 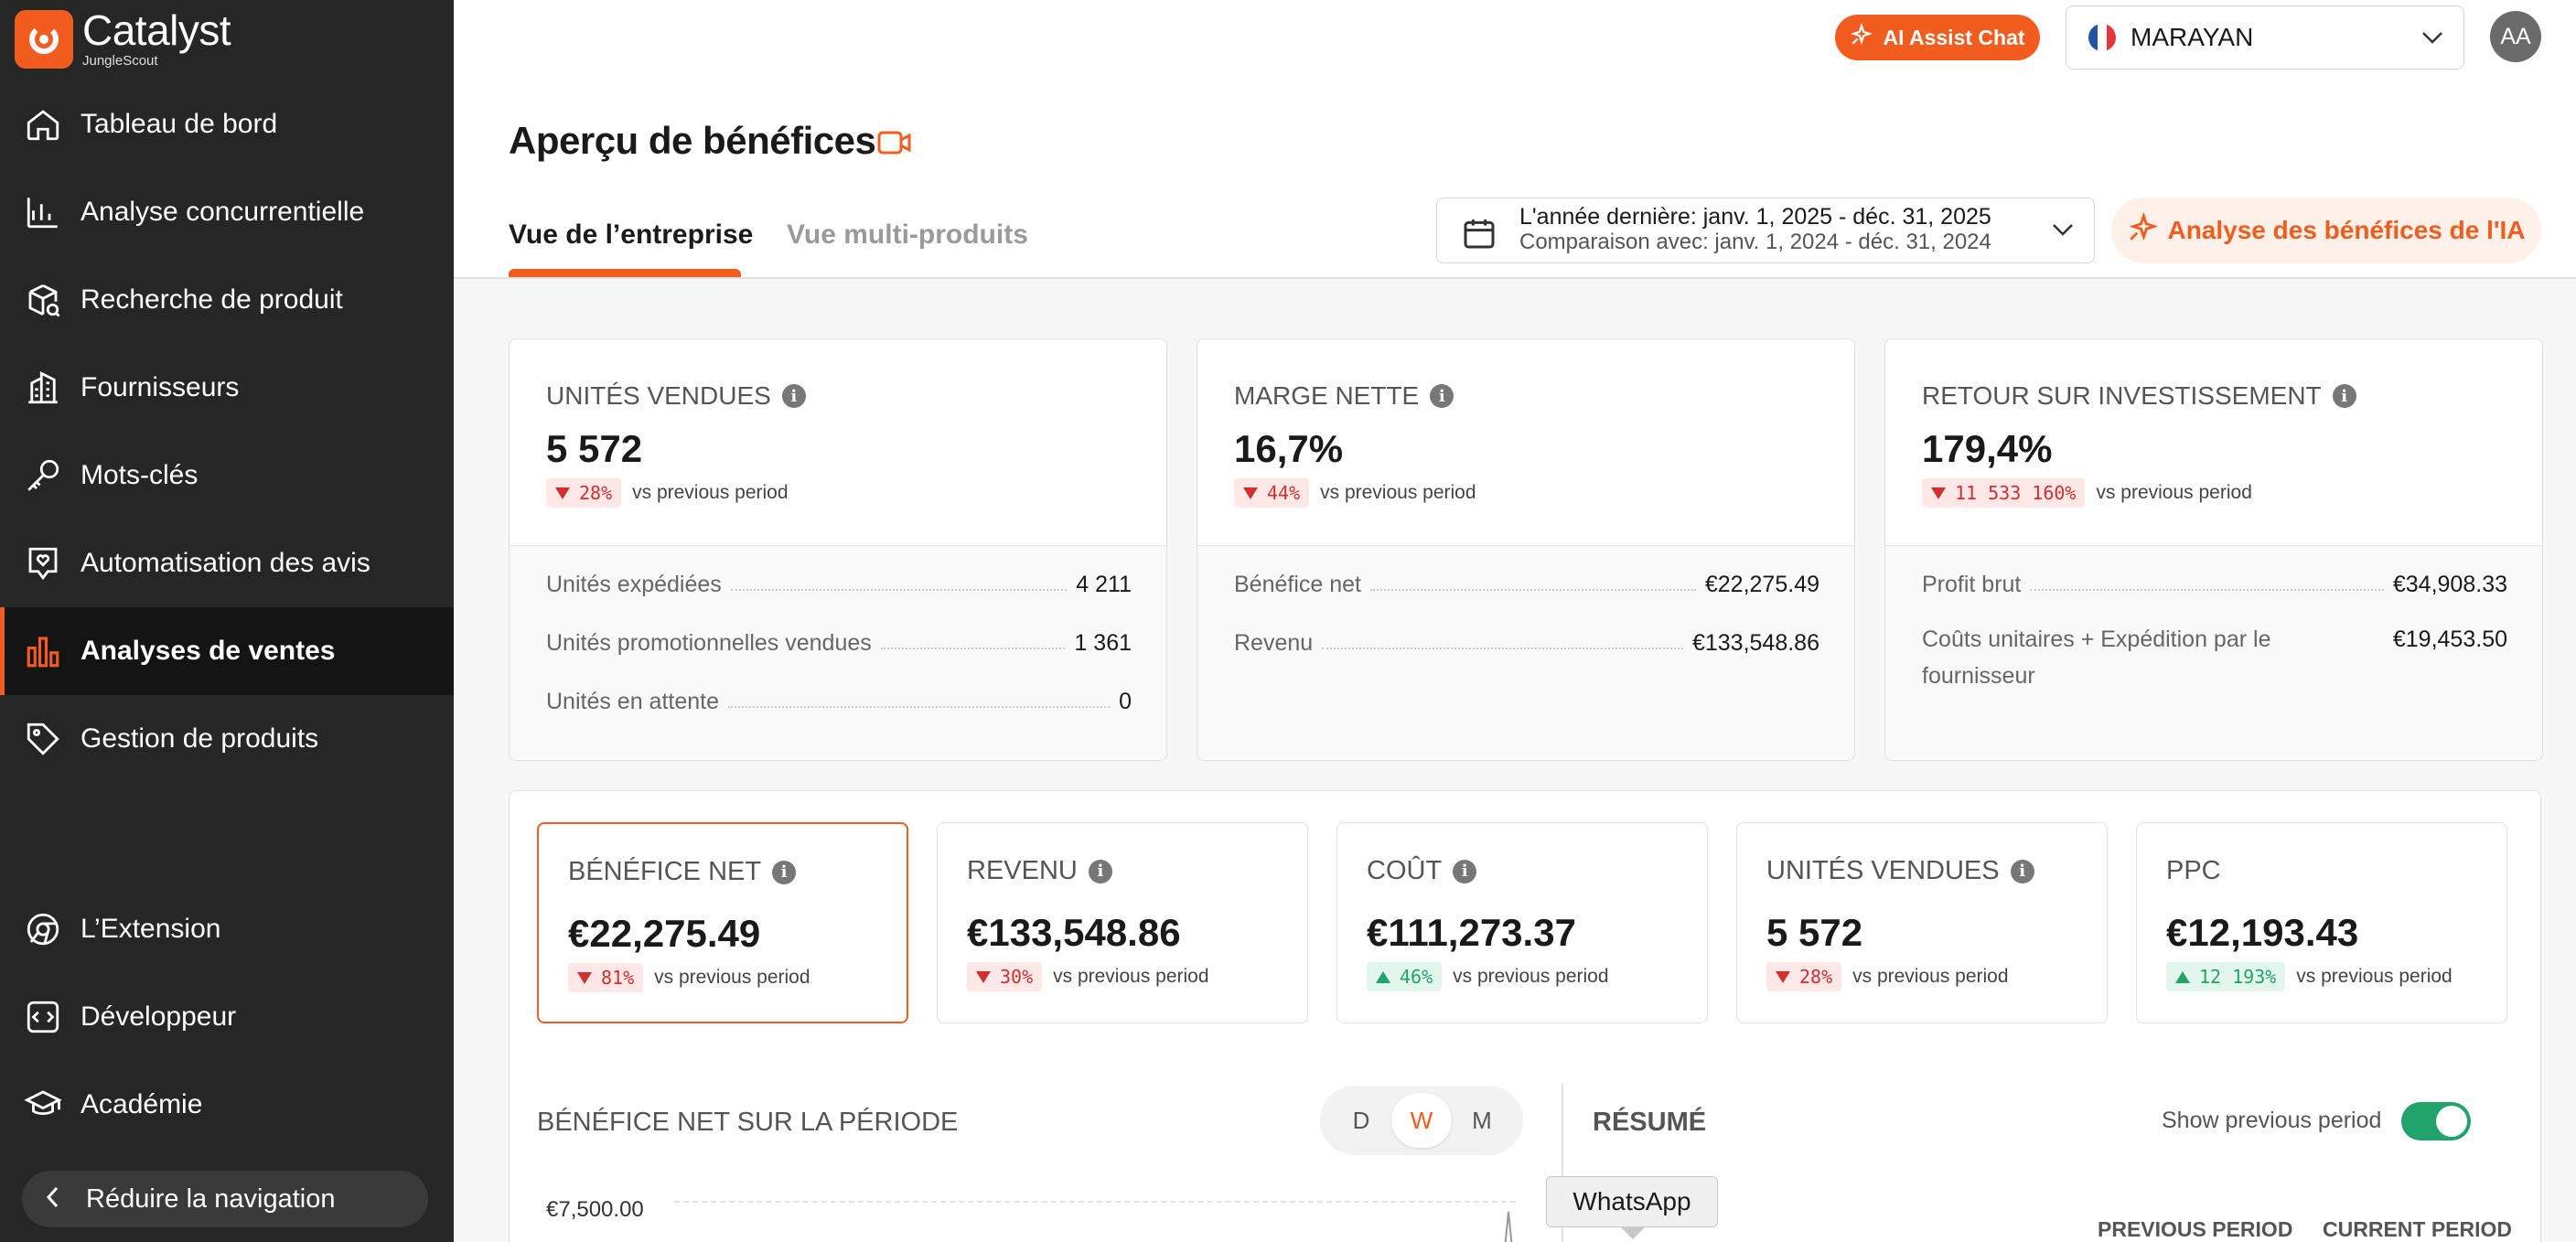 What do you see at coordinates (1422, 1120) in the screenshot?
I see `granularity-week-button: W` at bounding box center [1422, 1120].